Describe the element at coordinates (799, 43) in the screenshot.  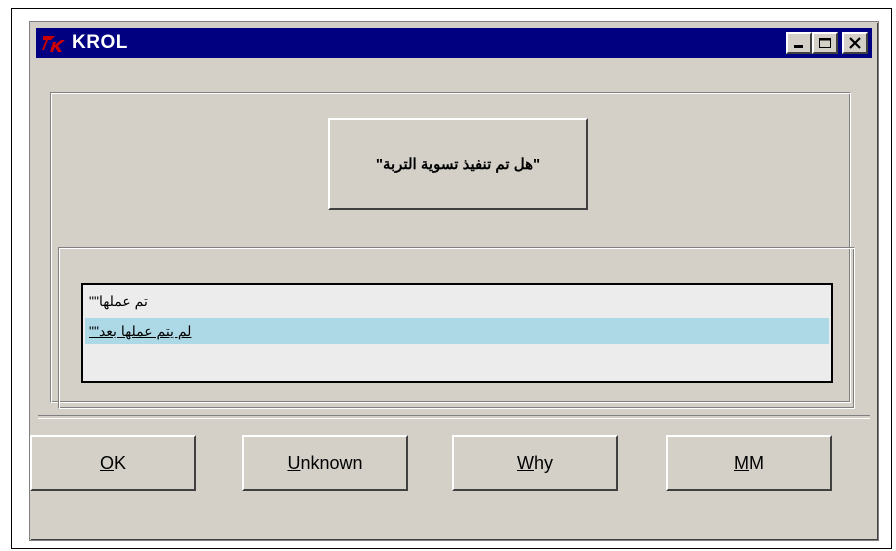
I see `minimize-button` at that location.